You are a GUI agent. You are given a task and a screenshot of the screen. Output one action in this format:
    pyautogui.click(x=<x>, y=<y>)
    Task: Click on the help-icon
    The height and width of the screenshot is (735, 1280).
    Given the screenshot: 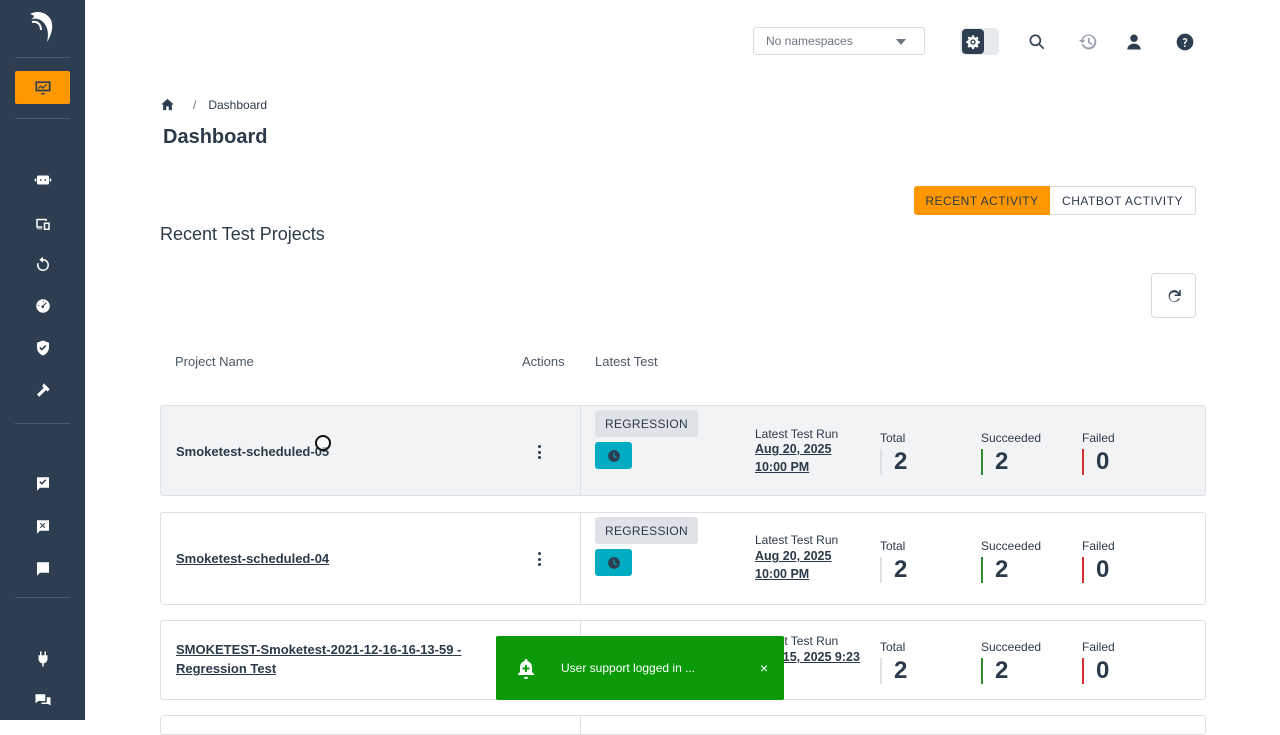 What is the action you would take?
    pyautogui.click(x=1185, y=42)
    